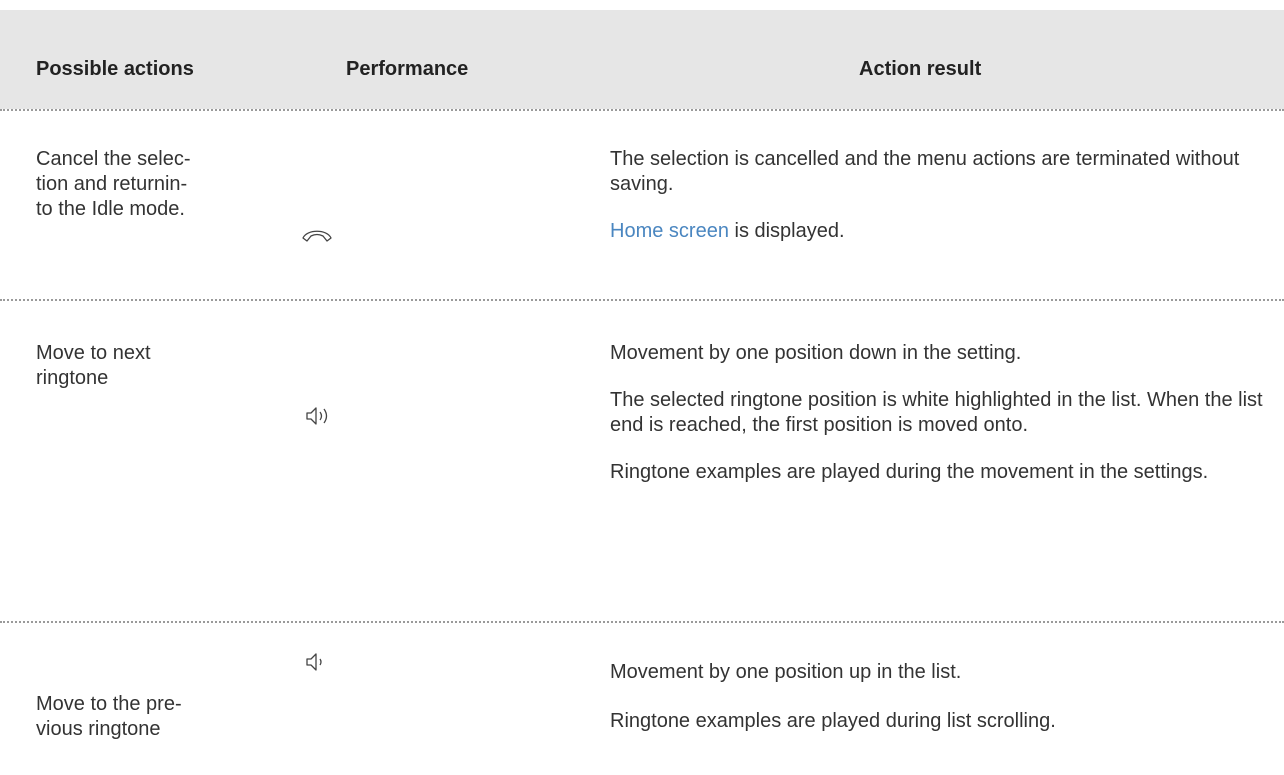  Describe the element at coordinates (93, 365) in the screenshot. I see `action-cell: Move to next ringtone` at that location.